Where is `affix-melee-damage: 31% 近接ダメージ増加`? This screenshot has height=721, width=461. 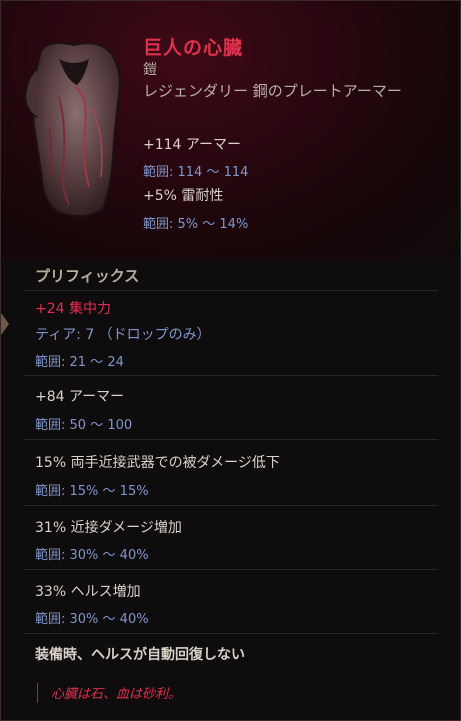
affix-melee-damage: 31% 近接ダメージ増加 is located at coordinates (108, 528).